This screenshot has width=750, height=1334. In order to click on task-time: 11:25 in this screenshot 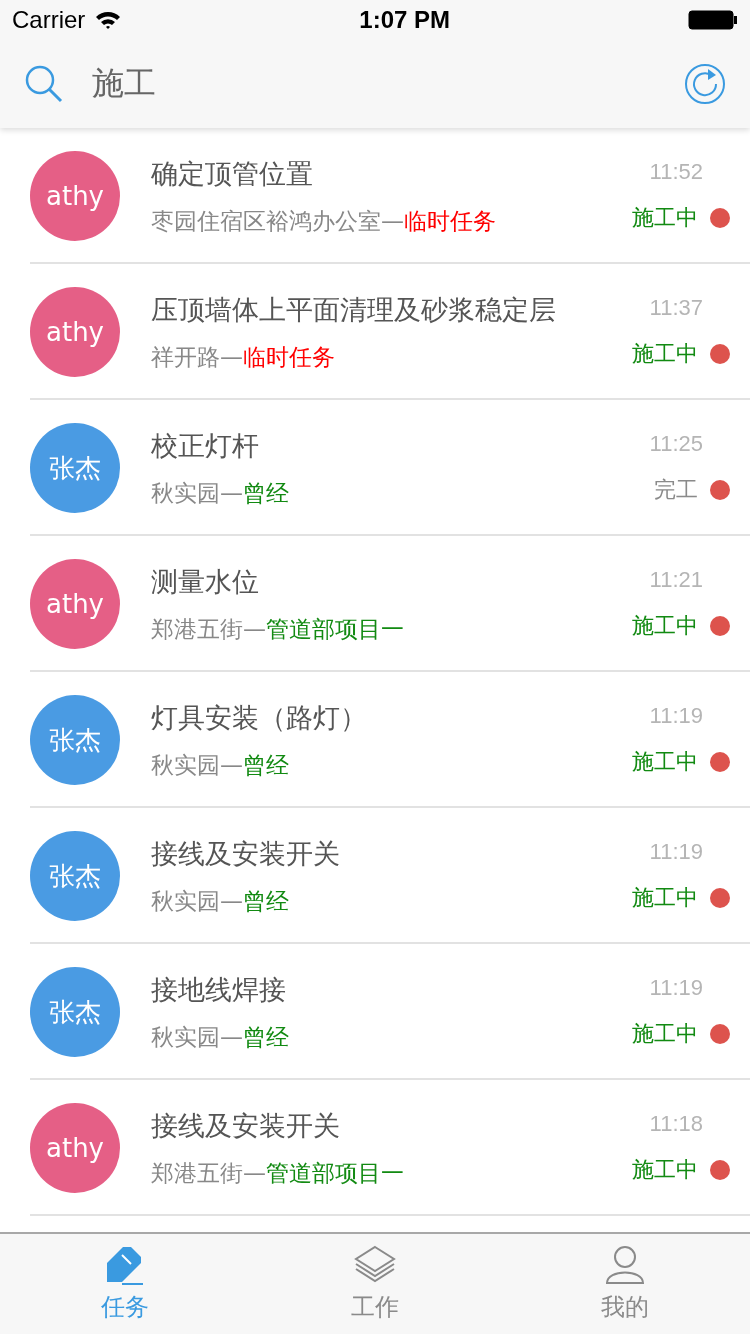, I will do `click(676, 444)`.